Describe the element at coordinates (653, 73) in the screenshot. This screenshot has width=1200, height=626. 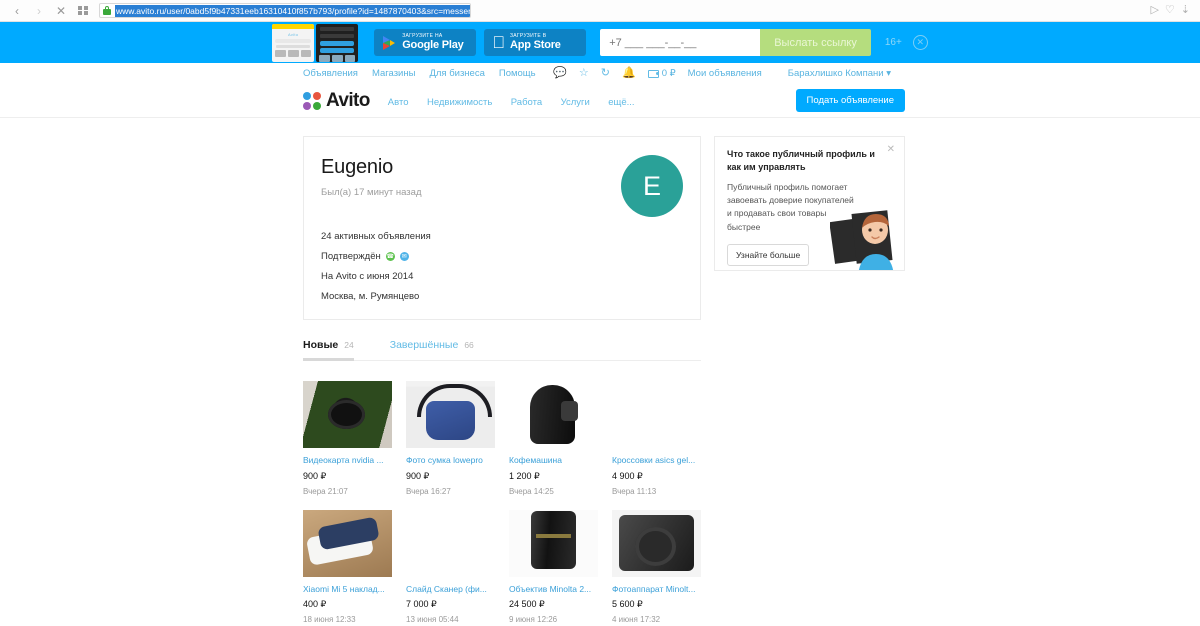
I see `wallet-icon` at that location.